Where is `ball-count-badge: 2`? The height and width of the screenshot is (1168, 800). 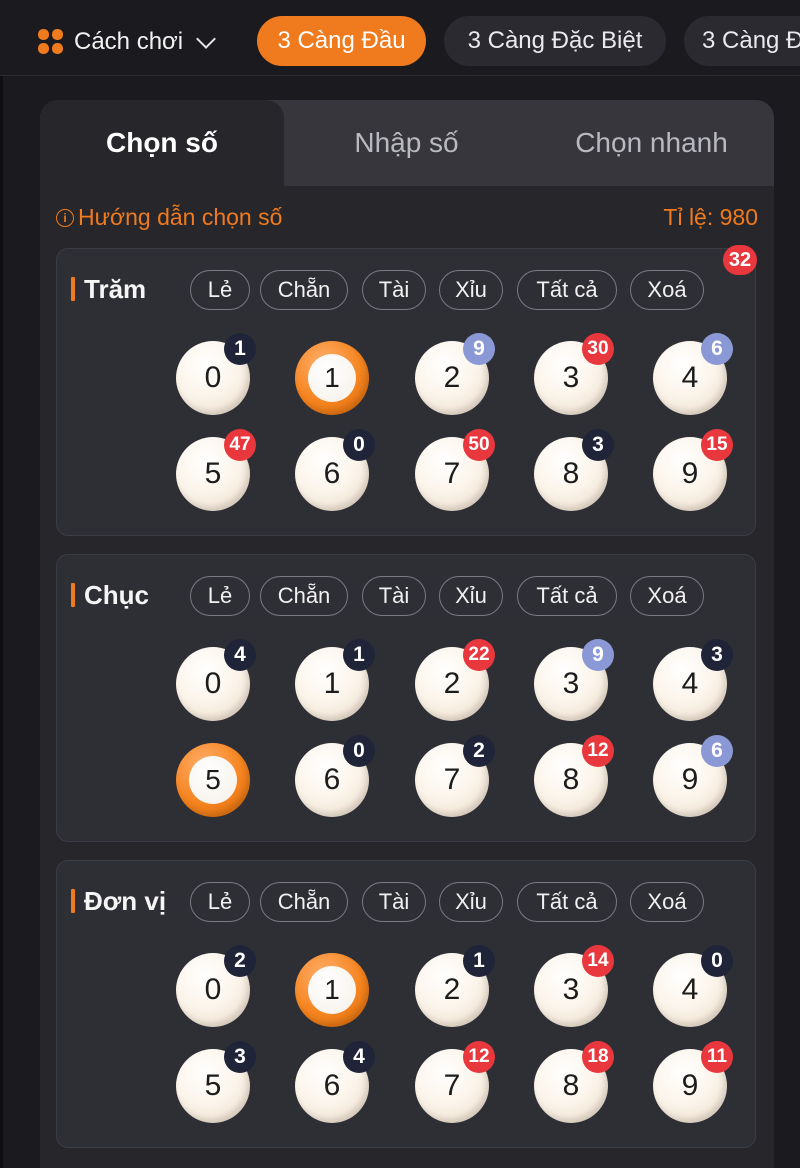
ball-count-badge: 2 is located at coordinates (479, 751).